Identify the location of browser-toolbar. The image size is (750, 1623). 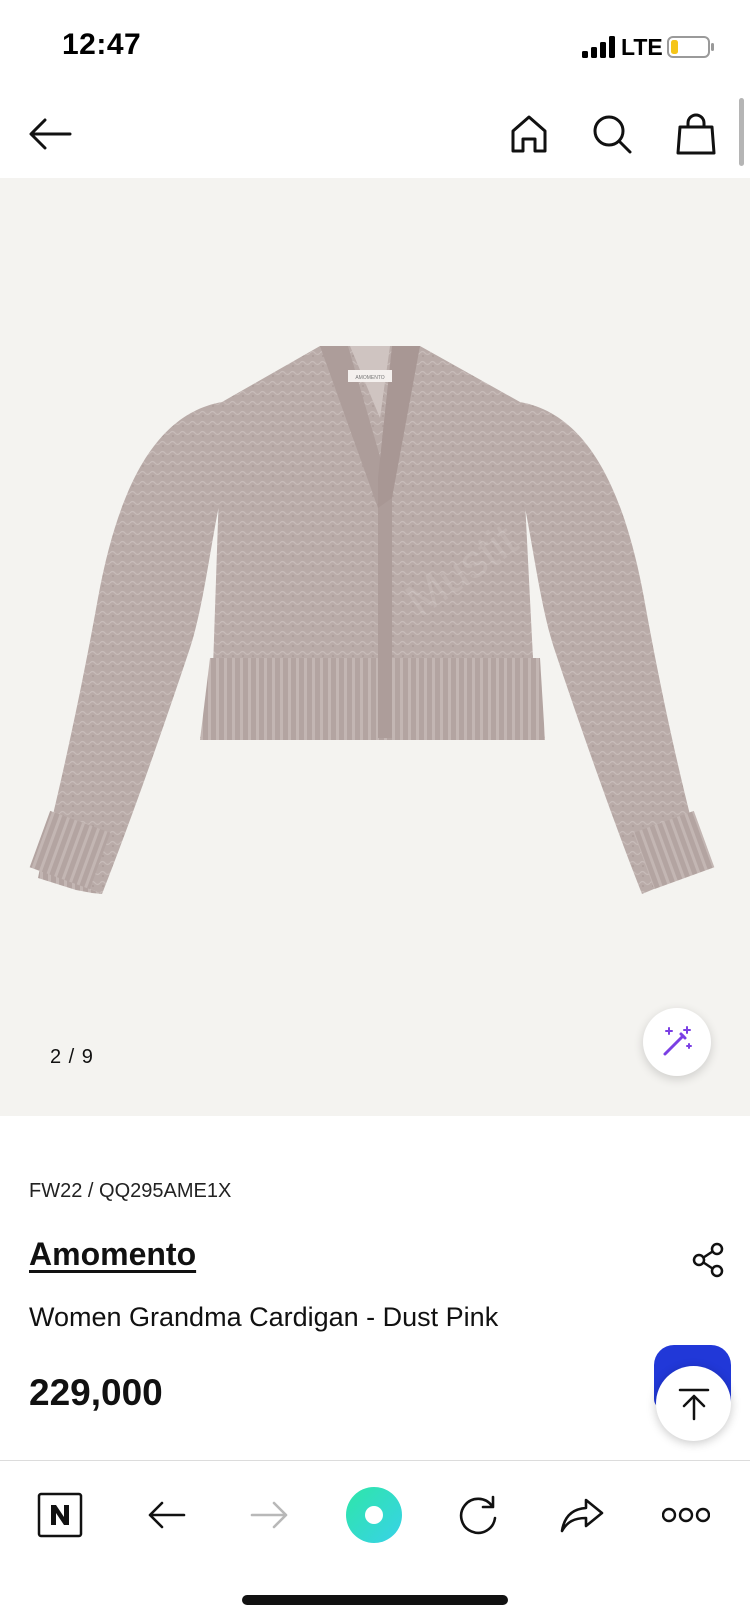
(375, 1541).